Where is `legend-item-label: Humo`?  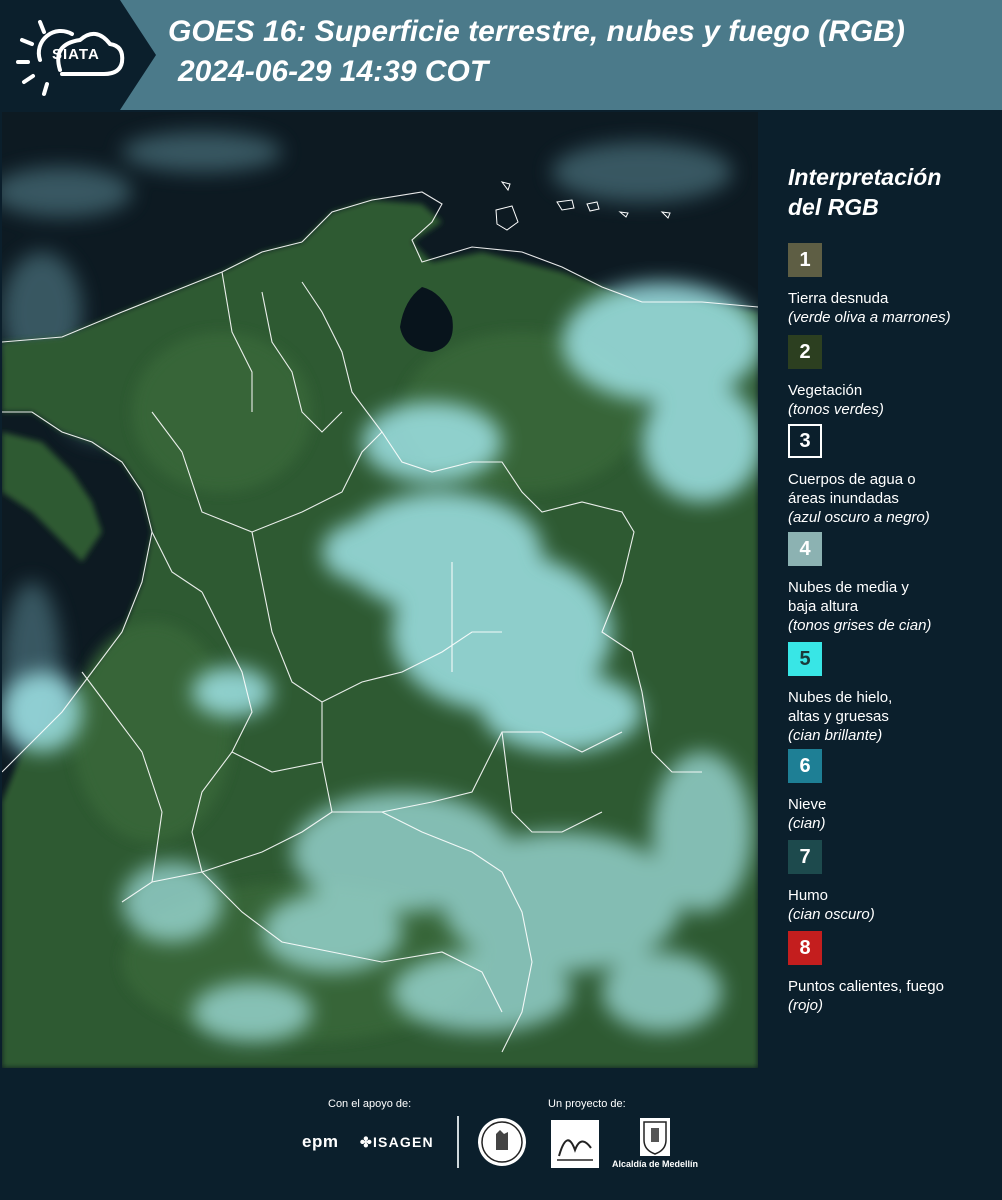 legend-item-label: Humo is located at coordinates (808, 895).